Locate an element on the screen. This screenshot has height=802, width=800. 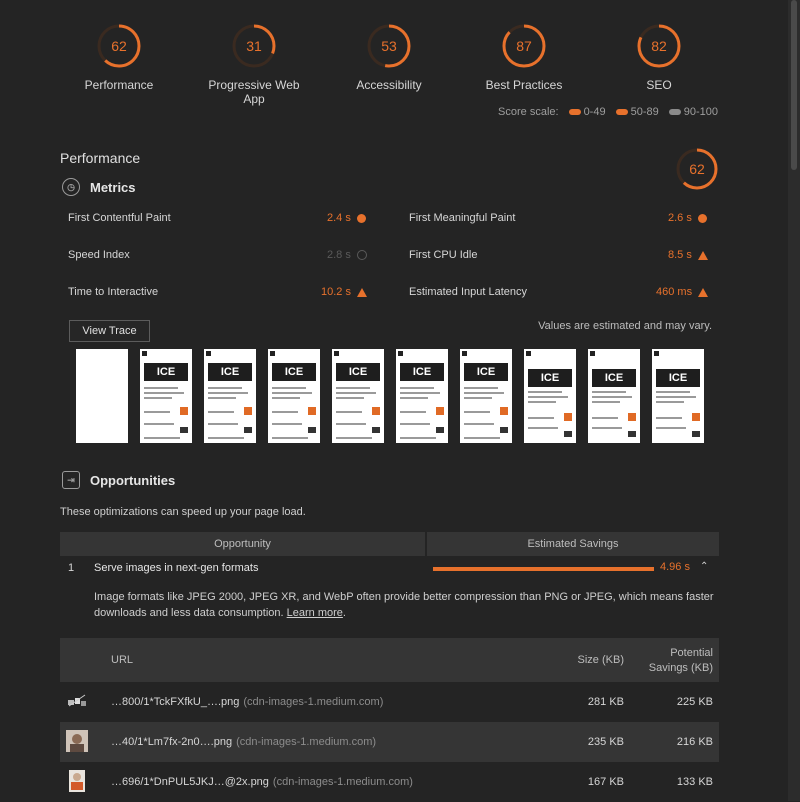
metric-fcp-label: First Contentful Paint is located at coordinates (119, 218).